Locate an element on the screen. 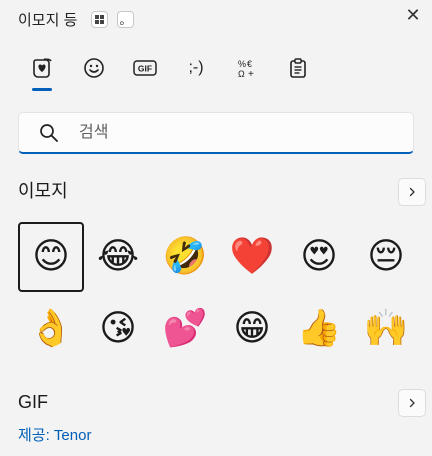 The height and width of the screenshot is (456, 432). emoji-smiling-face: 😊 is located at coordinates (51, 257).